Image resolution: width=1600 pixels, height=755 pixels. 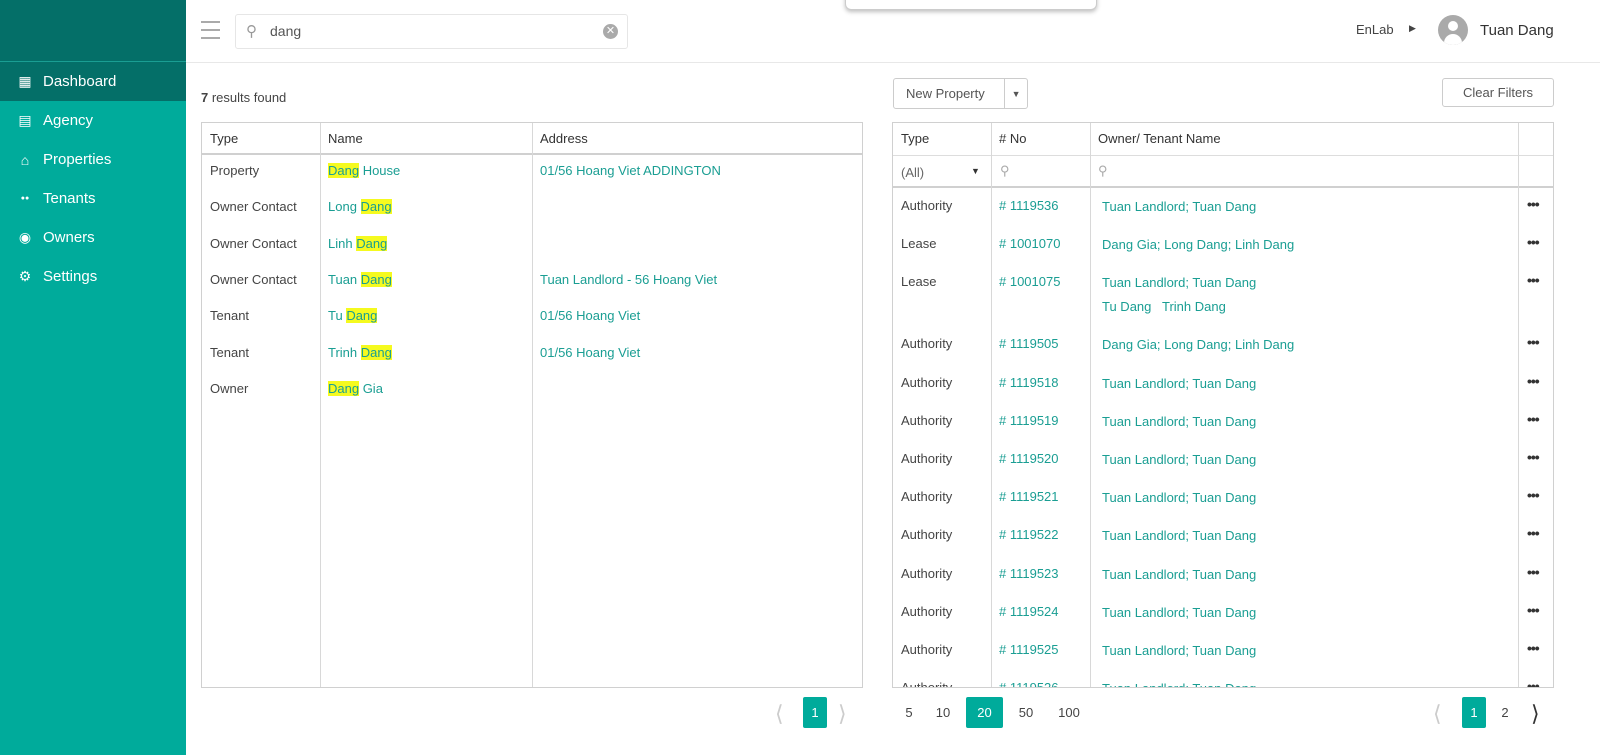 I want to click on search-input, so click(x=430, y=31).